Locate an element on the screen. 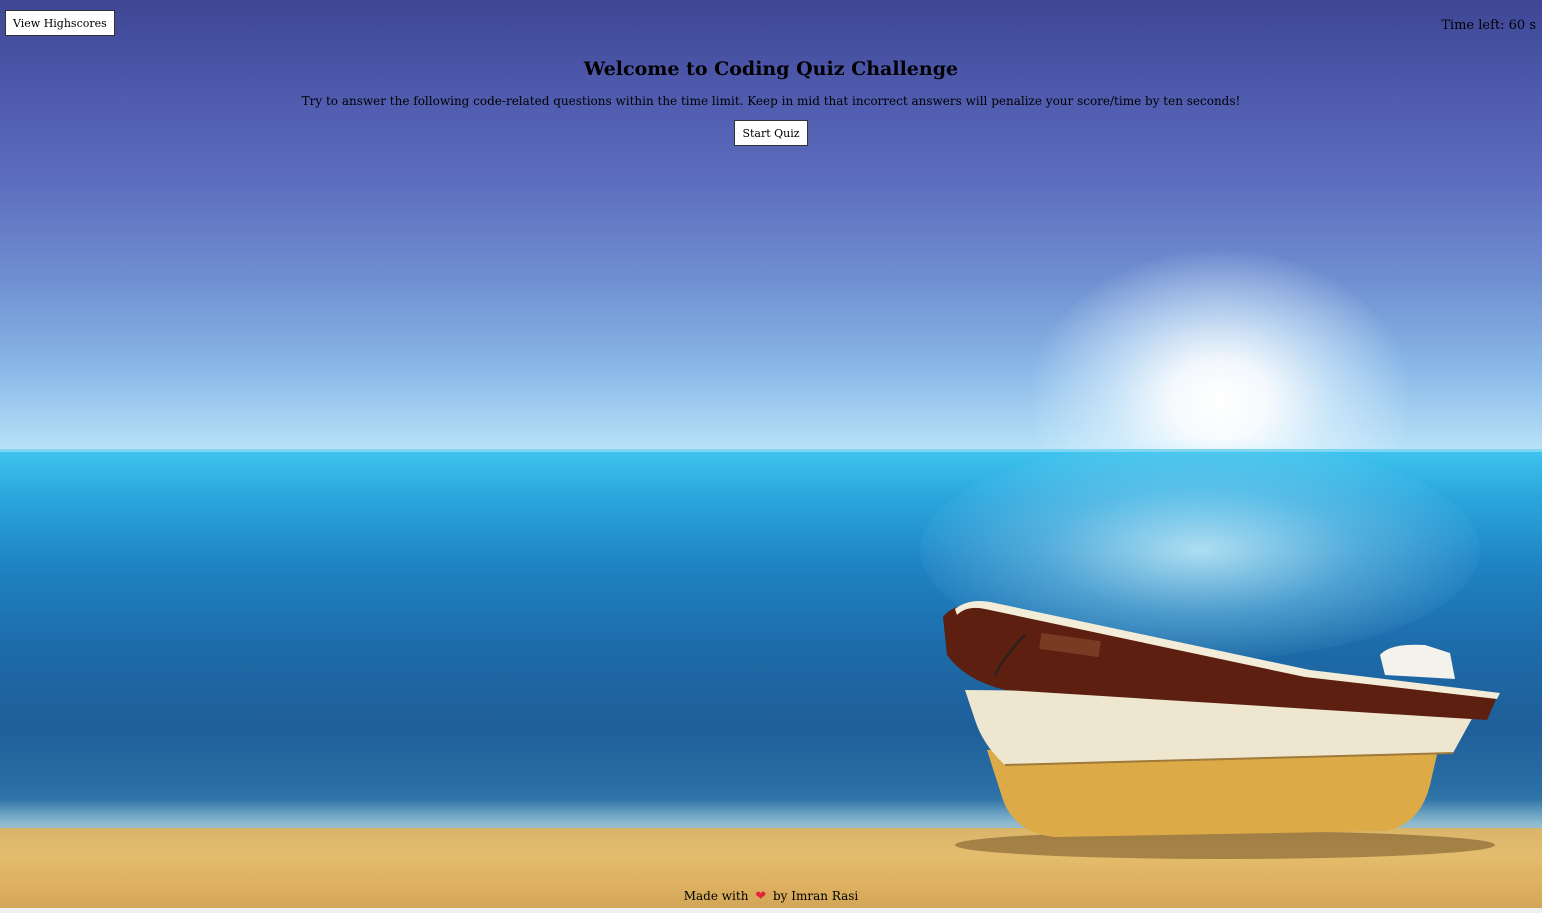  horizon-line is located at coordinates (771, 450).